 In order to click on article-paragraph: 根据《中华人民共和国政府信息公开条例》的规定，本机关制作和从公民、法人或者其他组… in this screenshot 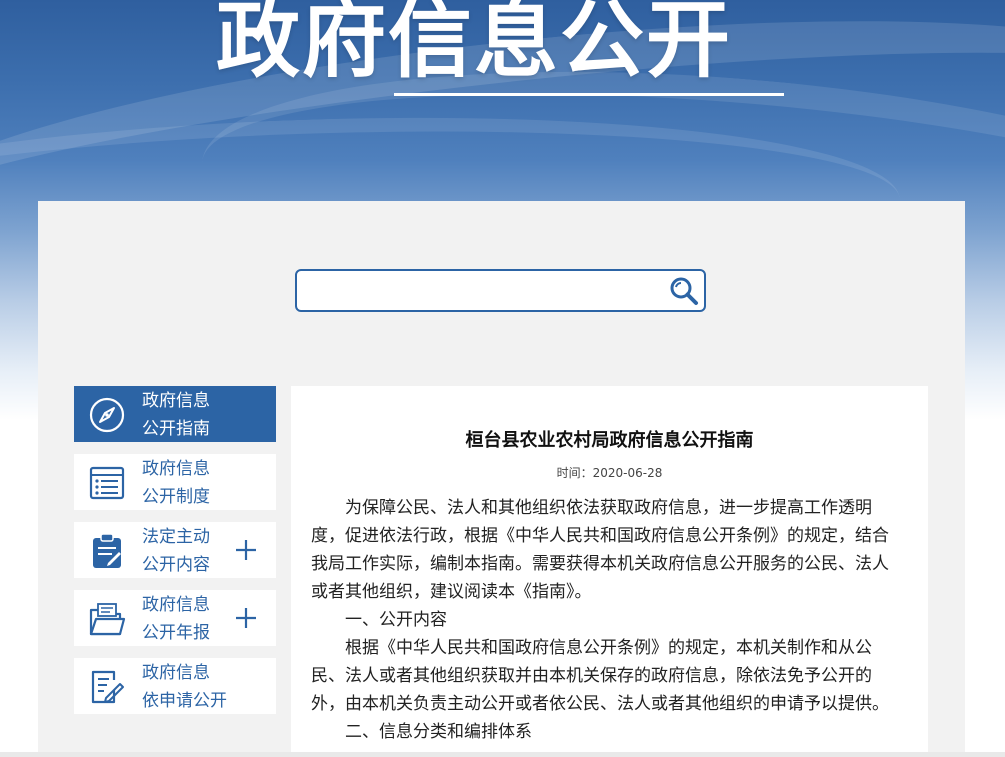, I will do `click(600, 676)`.